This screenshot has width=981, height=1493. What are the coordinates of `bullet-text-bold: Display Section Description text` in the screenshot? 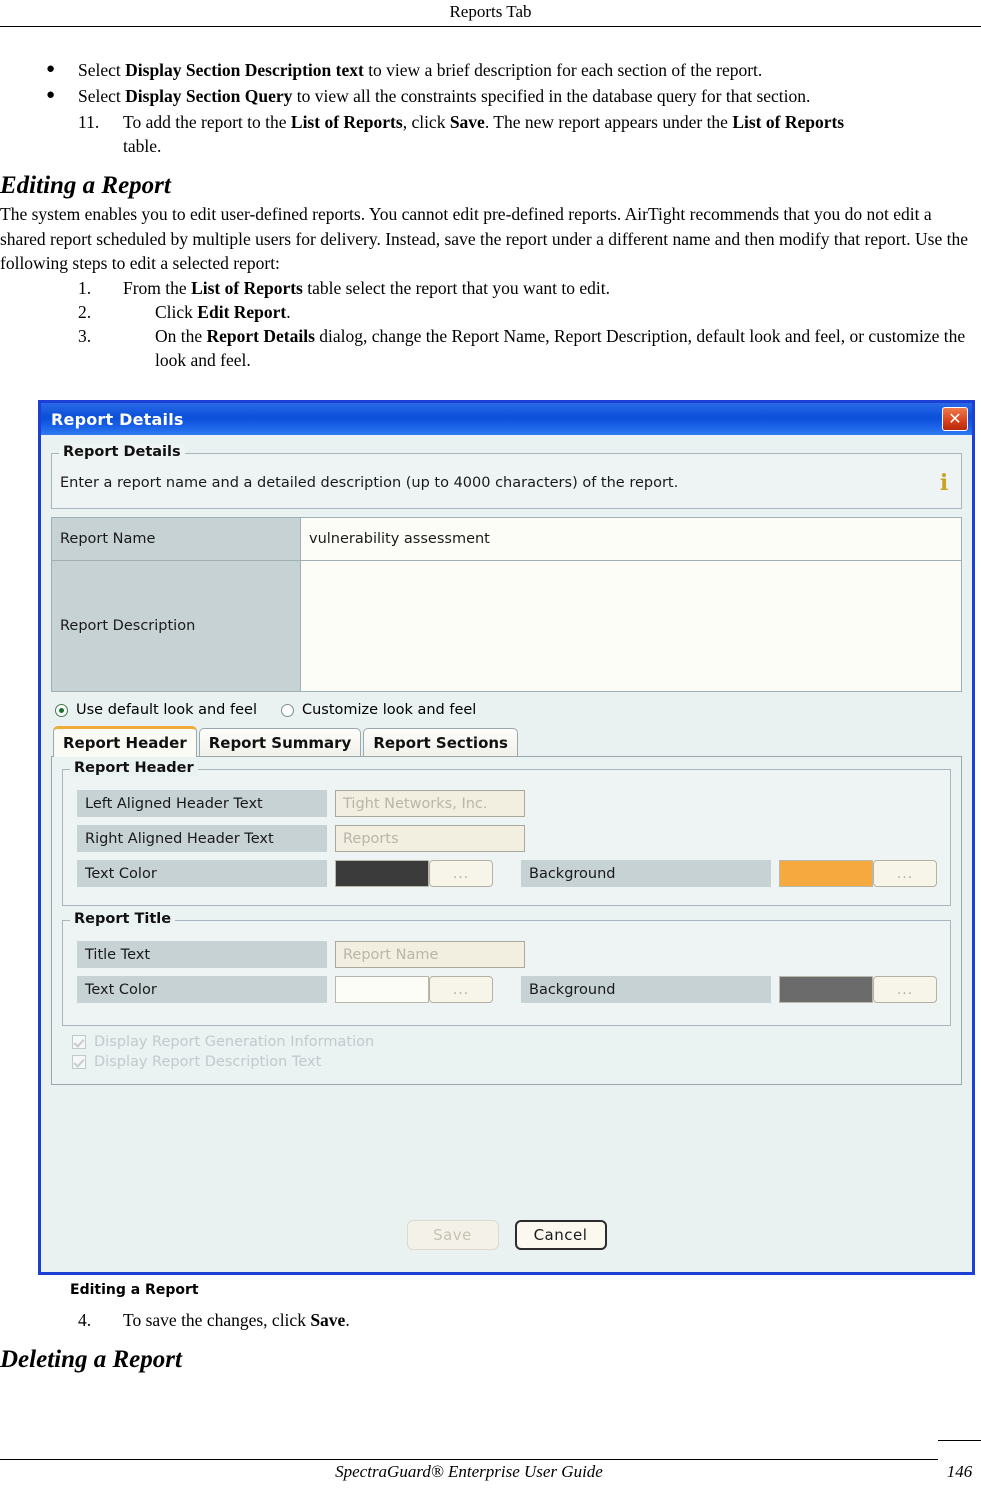 It's located at (244, 70).